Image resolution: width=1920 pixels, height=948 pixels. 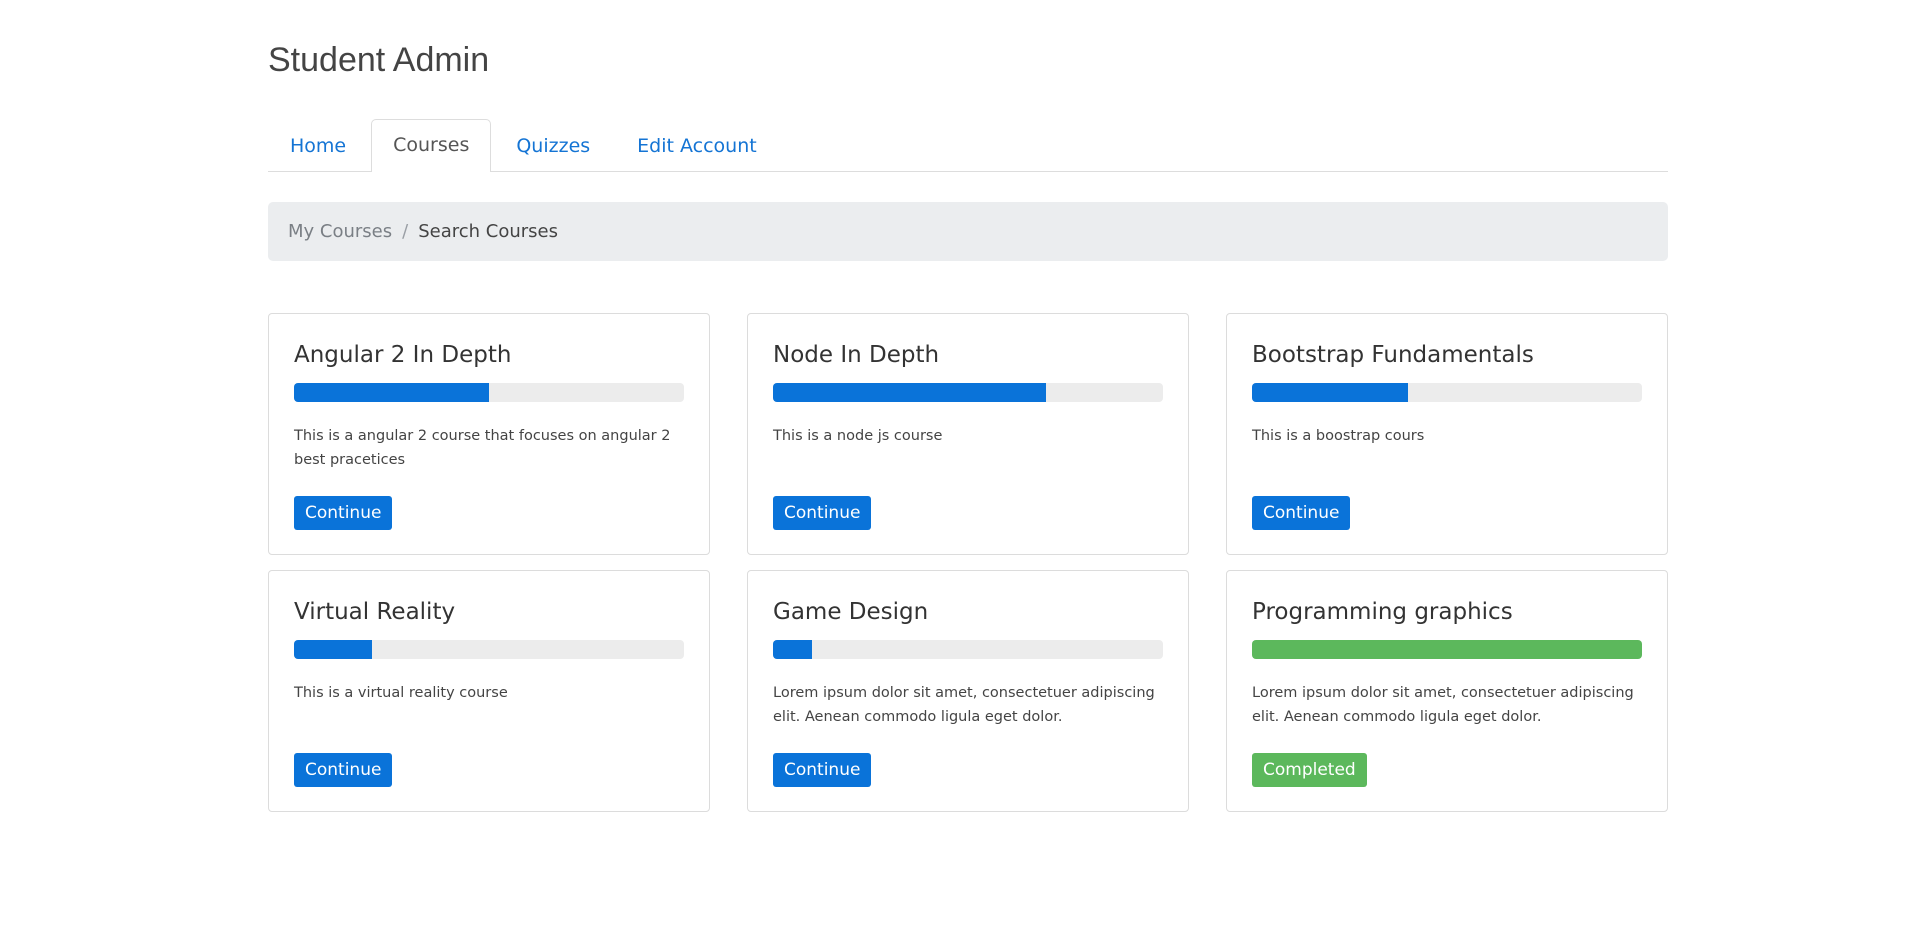 What do you see at coordinates (856, 355) in the screenshot?
I see `course-title: Node In Depth` at bounding box center [856, 355].